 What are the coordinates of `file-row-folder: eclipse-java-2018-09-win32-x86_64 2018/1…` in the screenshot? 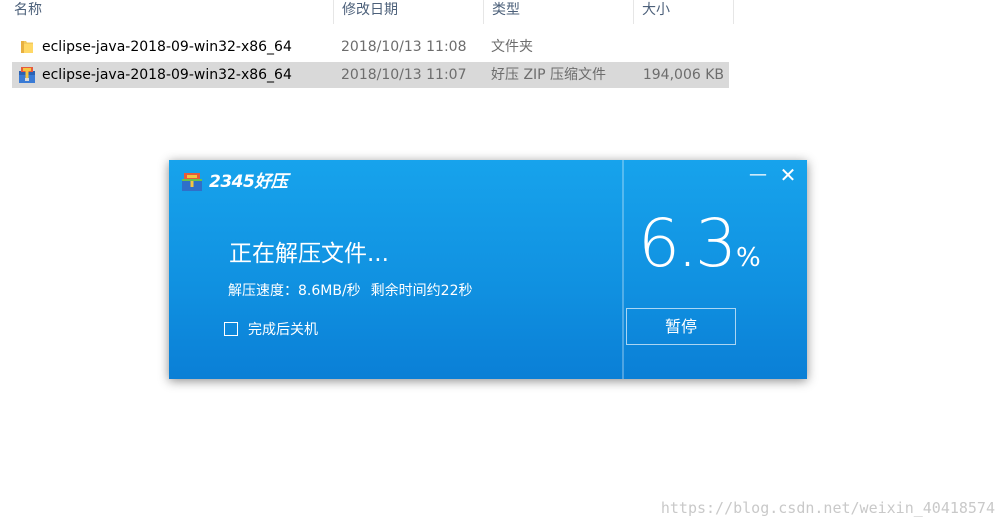 It's located at (370, 47).